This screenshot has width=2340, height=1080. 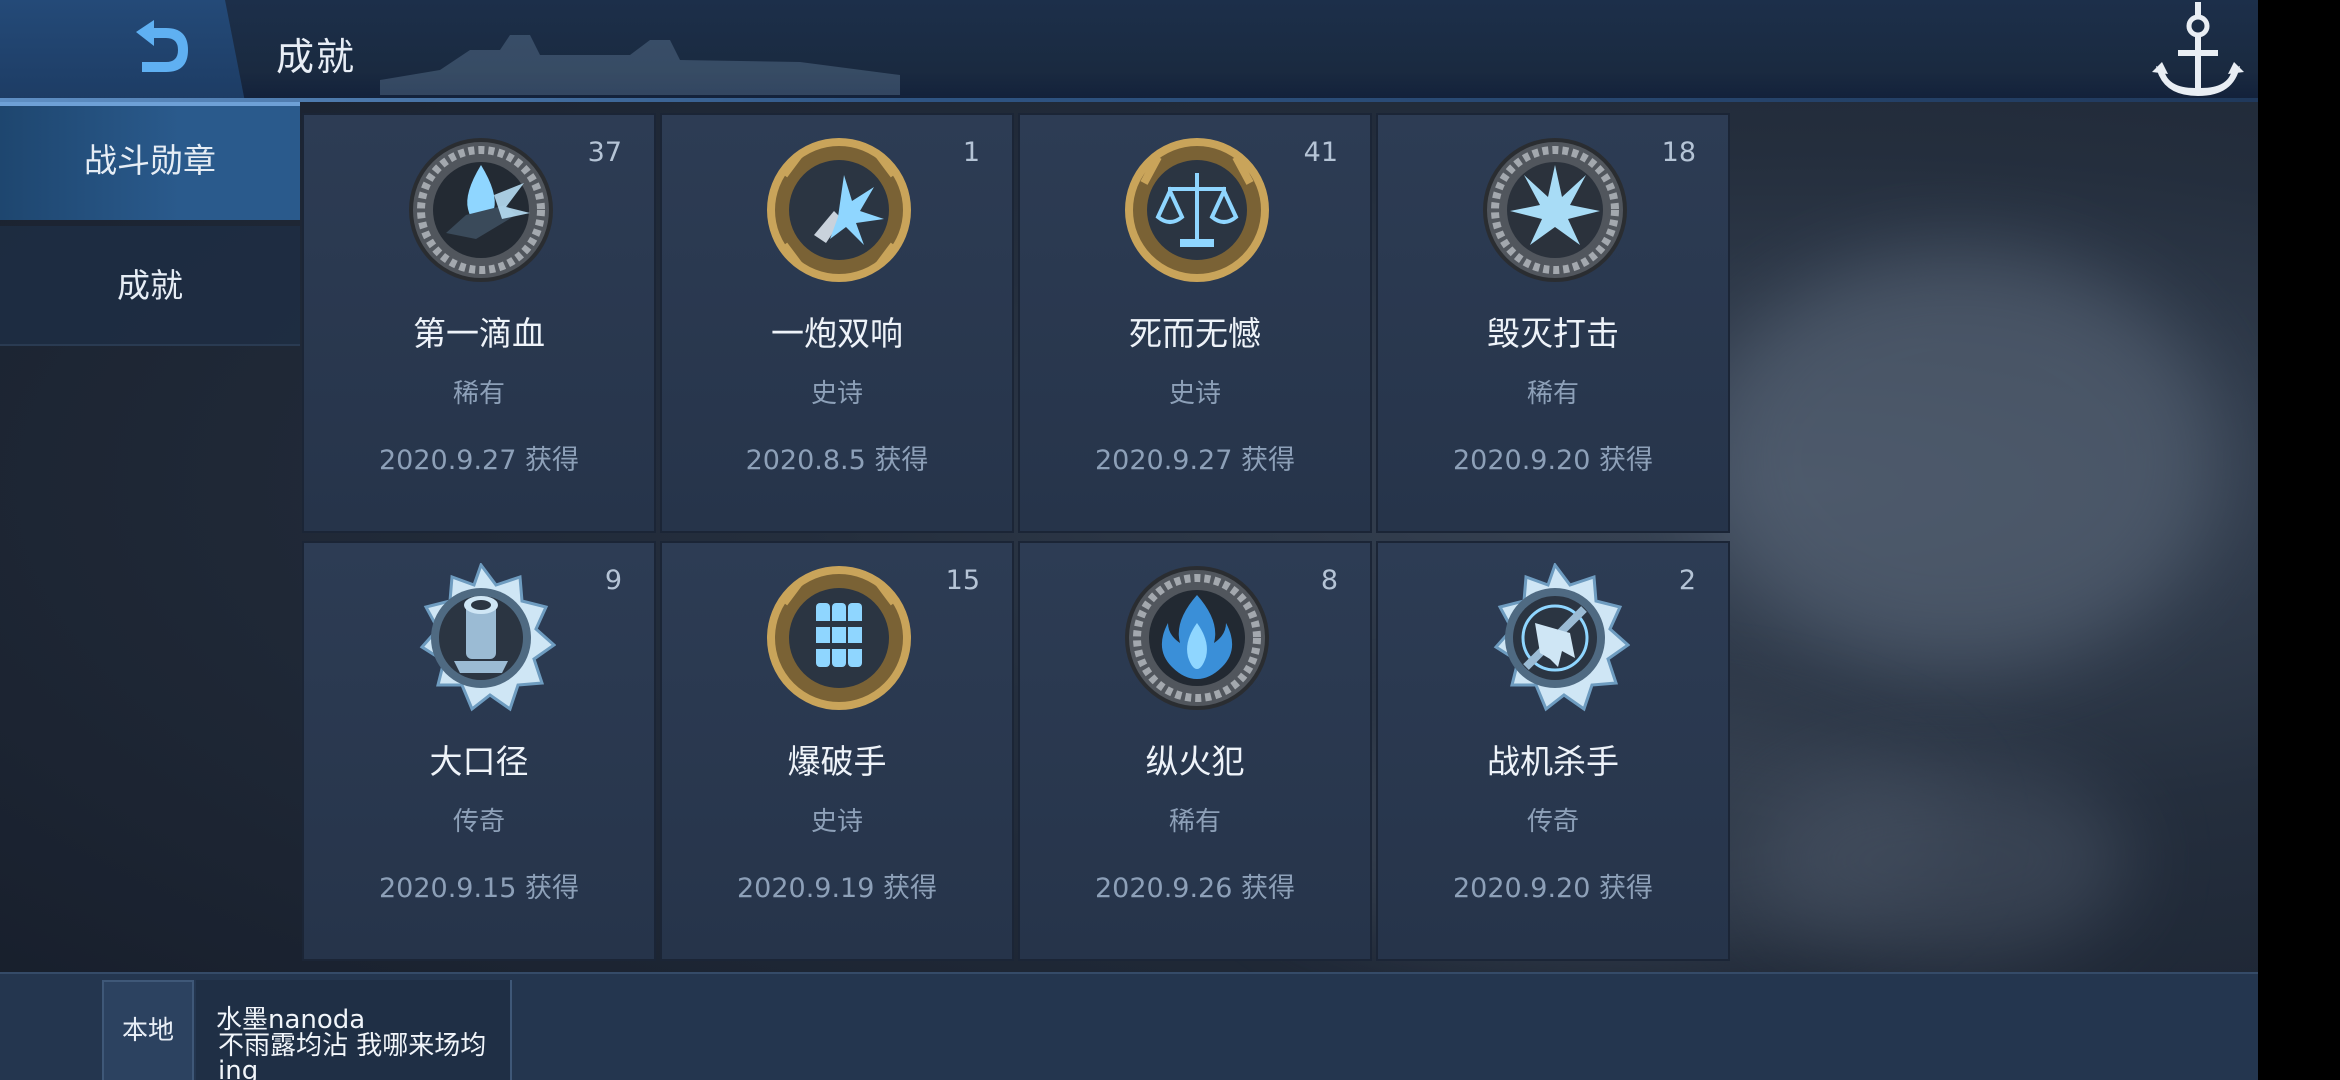 What do you see at coordinates (1553, 333) in the screenshot?
I see `medal-name: 毁灭打击` at bounding box center [1553, 333].